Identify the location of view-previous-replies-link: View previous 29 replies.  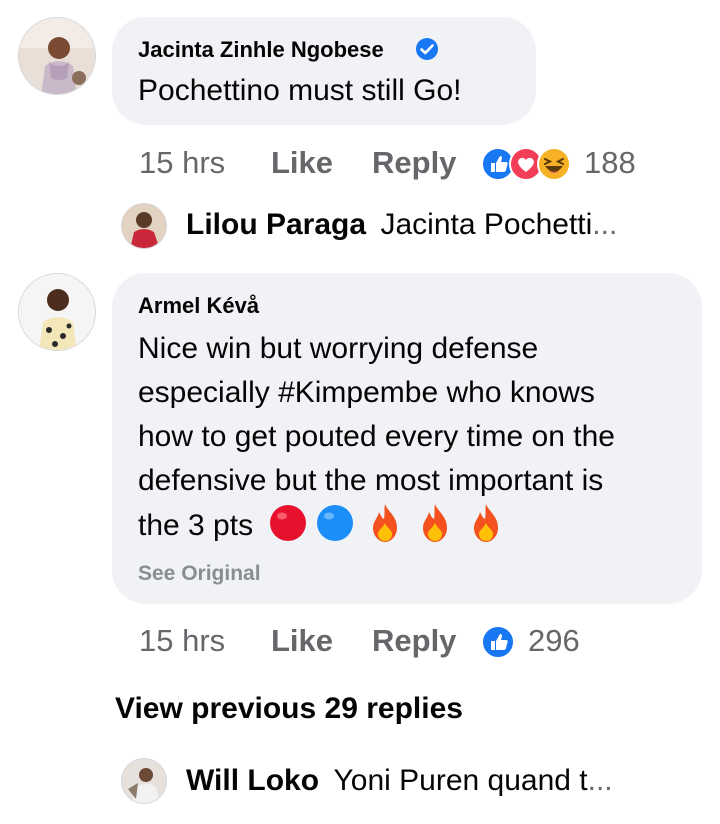
(289, 709).